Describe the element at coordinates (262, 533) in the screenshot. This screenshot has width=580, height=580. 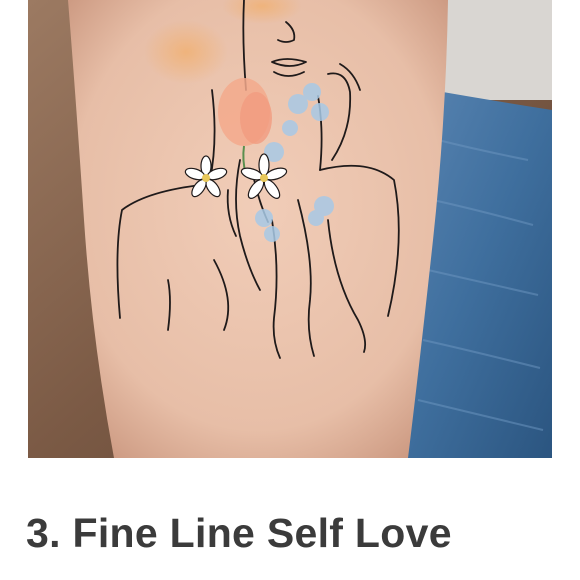
I see `heading-title: Fine Line Self Love` at that location.